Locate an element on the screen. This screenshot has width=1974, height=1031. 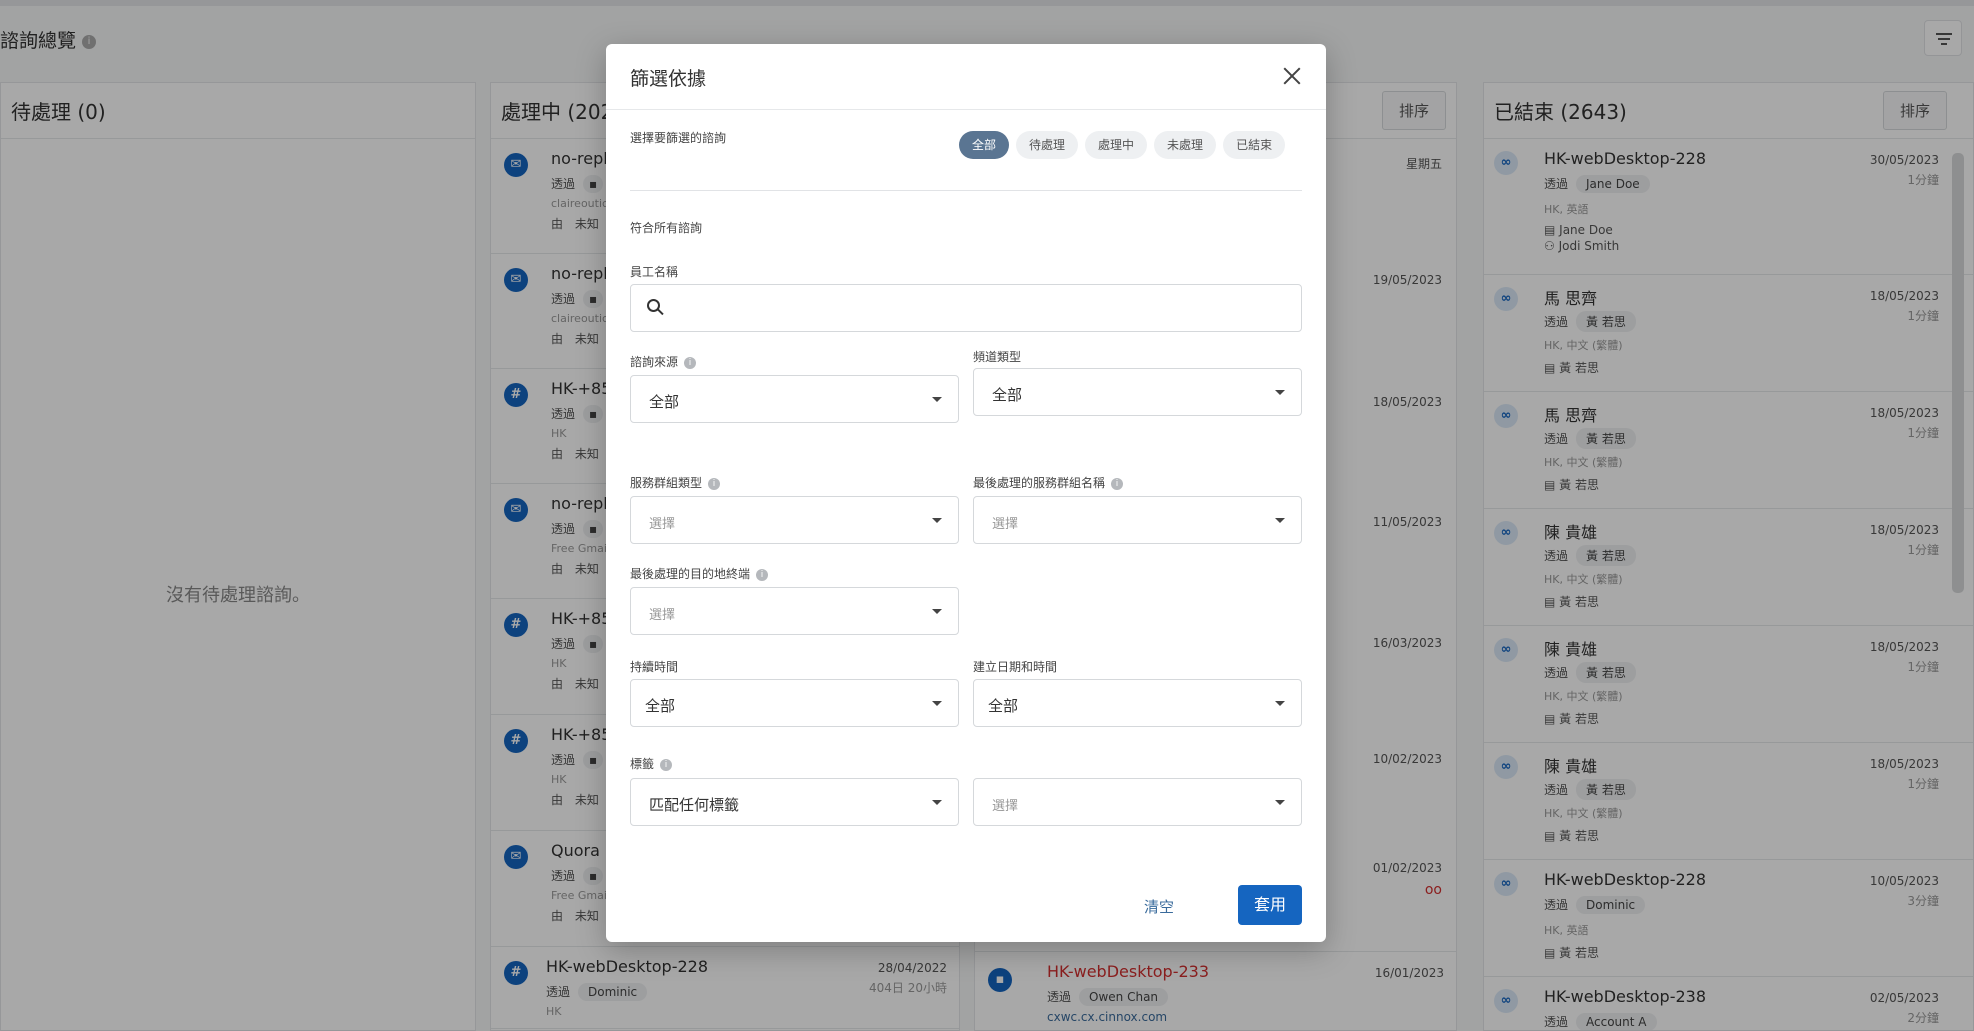
group-type-select: 選擇 is located at coordinates (794, 520).